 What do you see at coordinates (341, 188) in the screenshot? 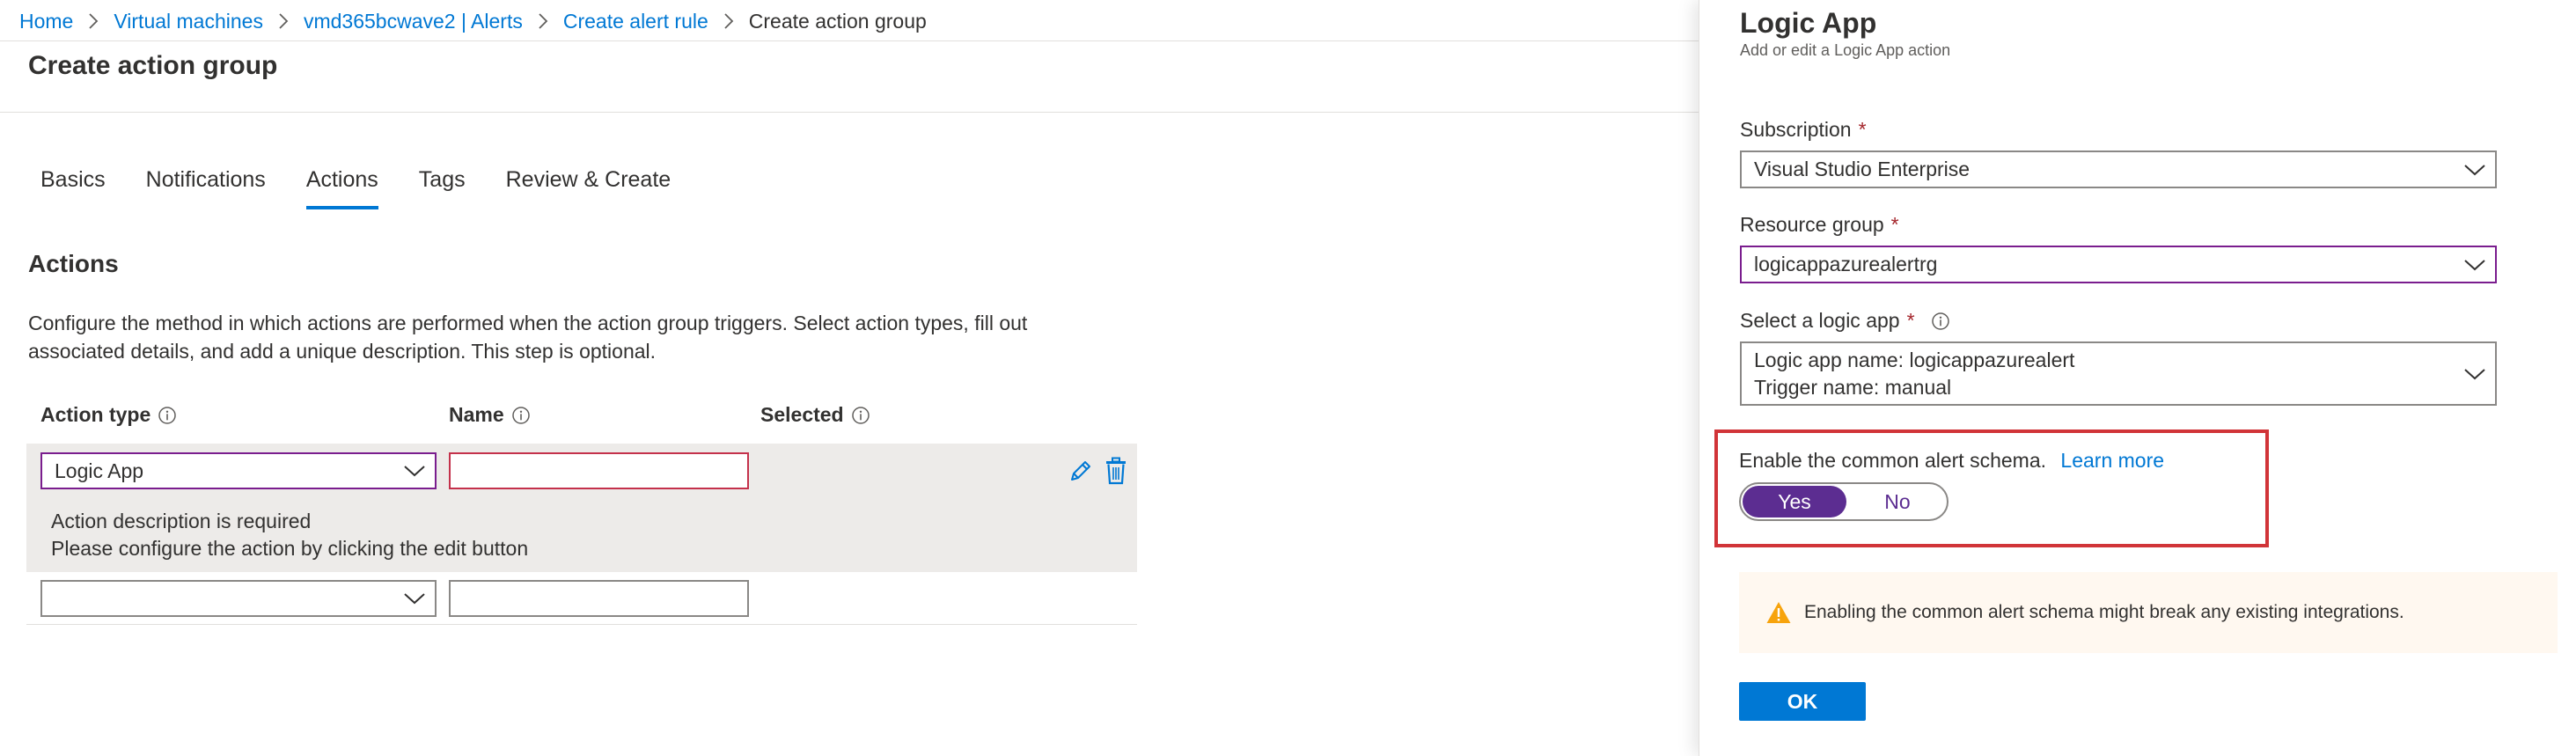
I see `tab-actions: Actions` at bounding box center [341, 188].